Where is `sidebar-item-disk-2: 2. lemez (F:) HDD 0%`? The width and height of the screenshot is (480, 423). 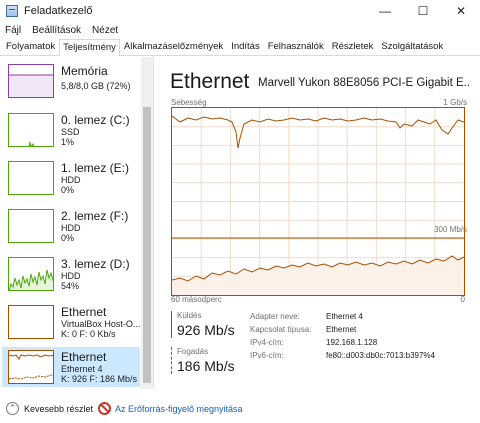 sidebar-item-disk-2: 2. lemez (F:) HDD 0% is located at coordinates (71, 230).